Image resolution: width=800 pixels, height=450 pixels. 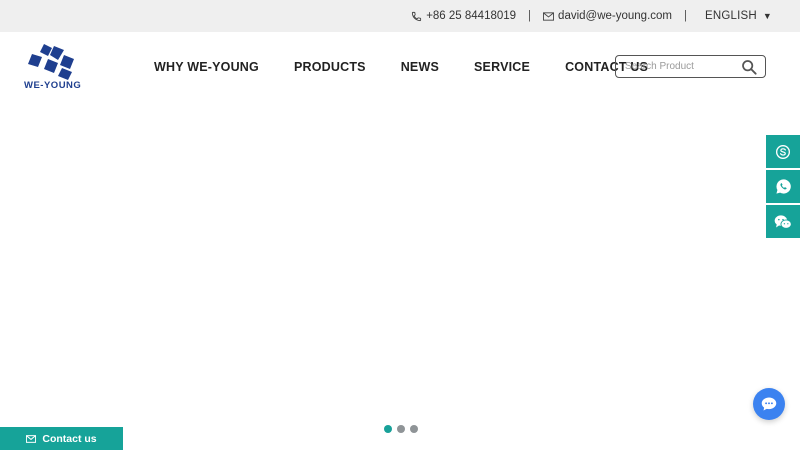 What do you see at coordinates (681, 66) in the screenshot?
I see `search-input` at bounding box center [681, 66].